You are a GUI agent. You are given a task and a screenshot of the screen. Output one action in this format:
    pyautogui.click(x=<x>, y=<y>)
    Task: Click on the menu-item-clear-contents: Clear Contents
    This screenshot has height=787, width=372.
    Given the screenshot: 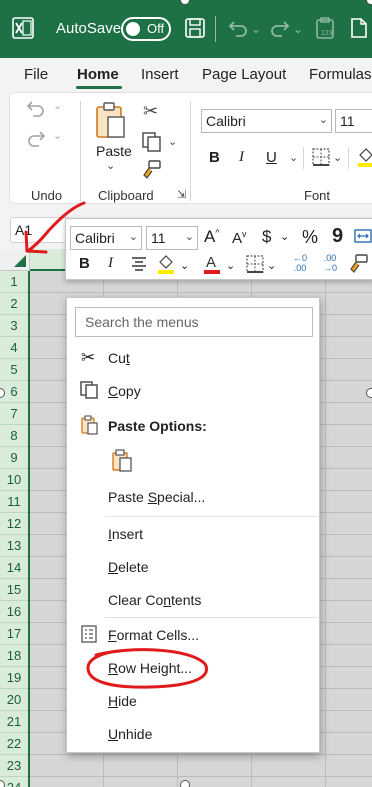 What is the action you would take?
    pyautogui.click(x=193, y=600)
    